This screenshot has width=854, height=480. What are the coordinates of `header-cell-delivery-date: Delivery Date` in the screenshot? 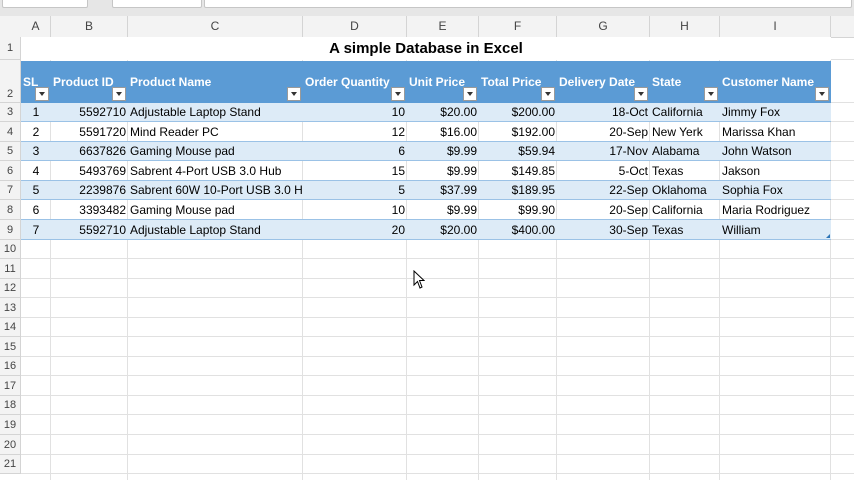 It's located at (603, 82).